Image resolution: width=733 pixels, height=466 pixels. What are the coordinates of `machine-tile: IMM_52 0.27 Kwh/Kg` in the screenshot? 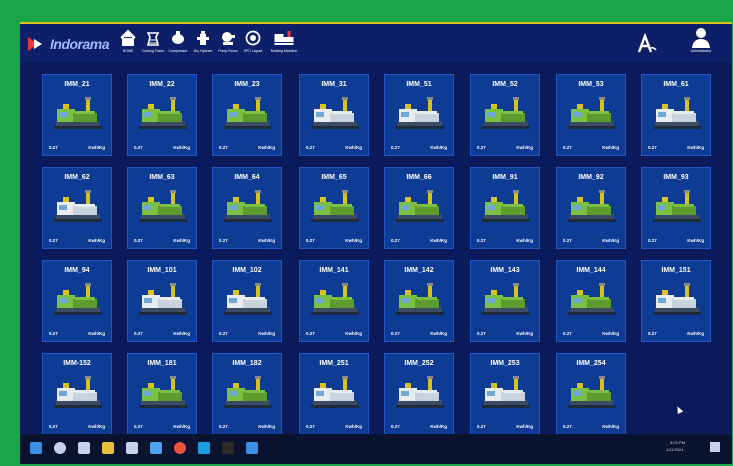 It's located at (505, 115).